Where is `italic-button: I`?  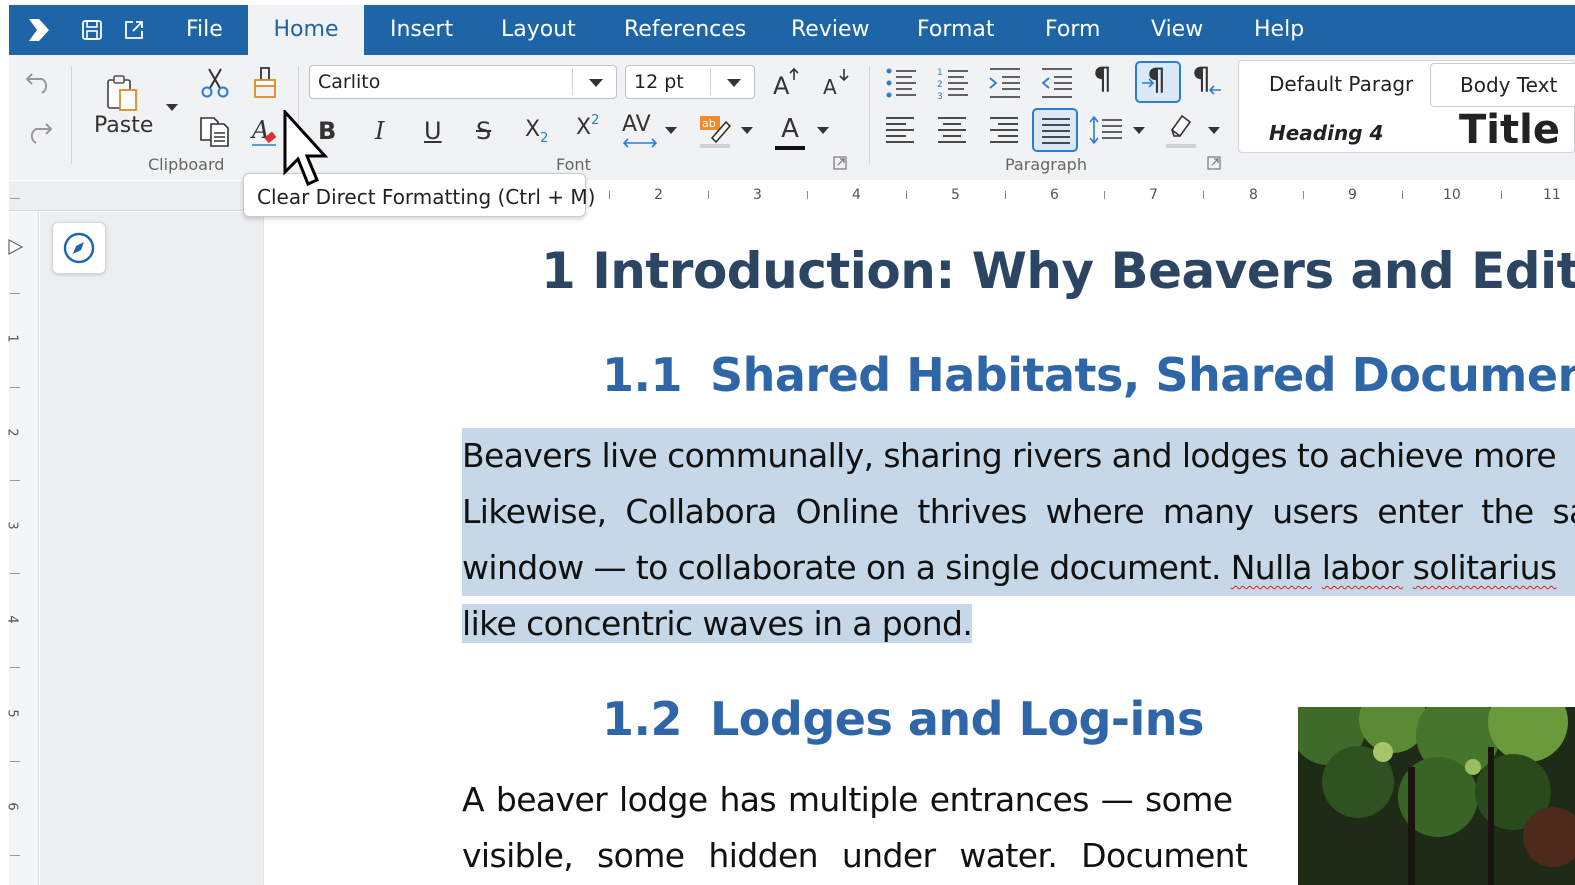
italic-button: I is located at coordinates (379, 131).